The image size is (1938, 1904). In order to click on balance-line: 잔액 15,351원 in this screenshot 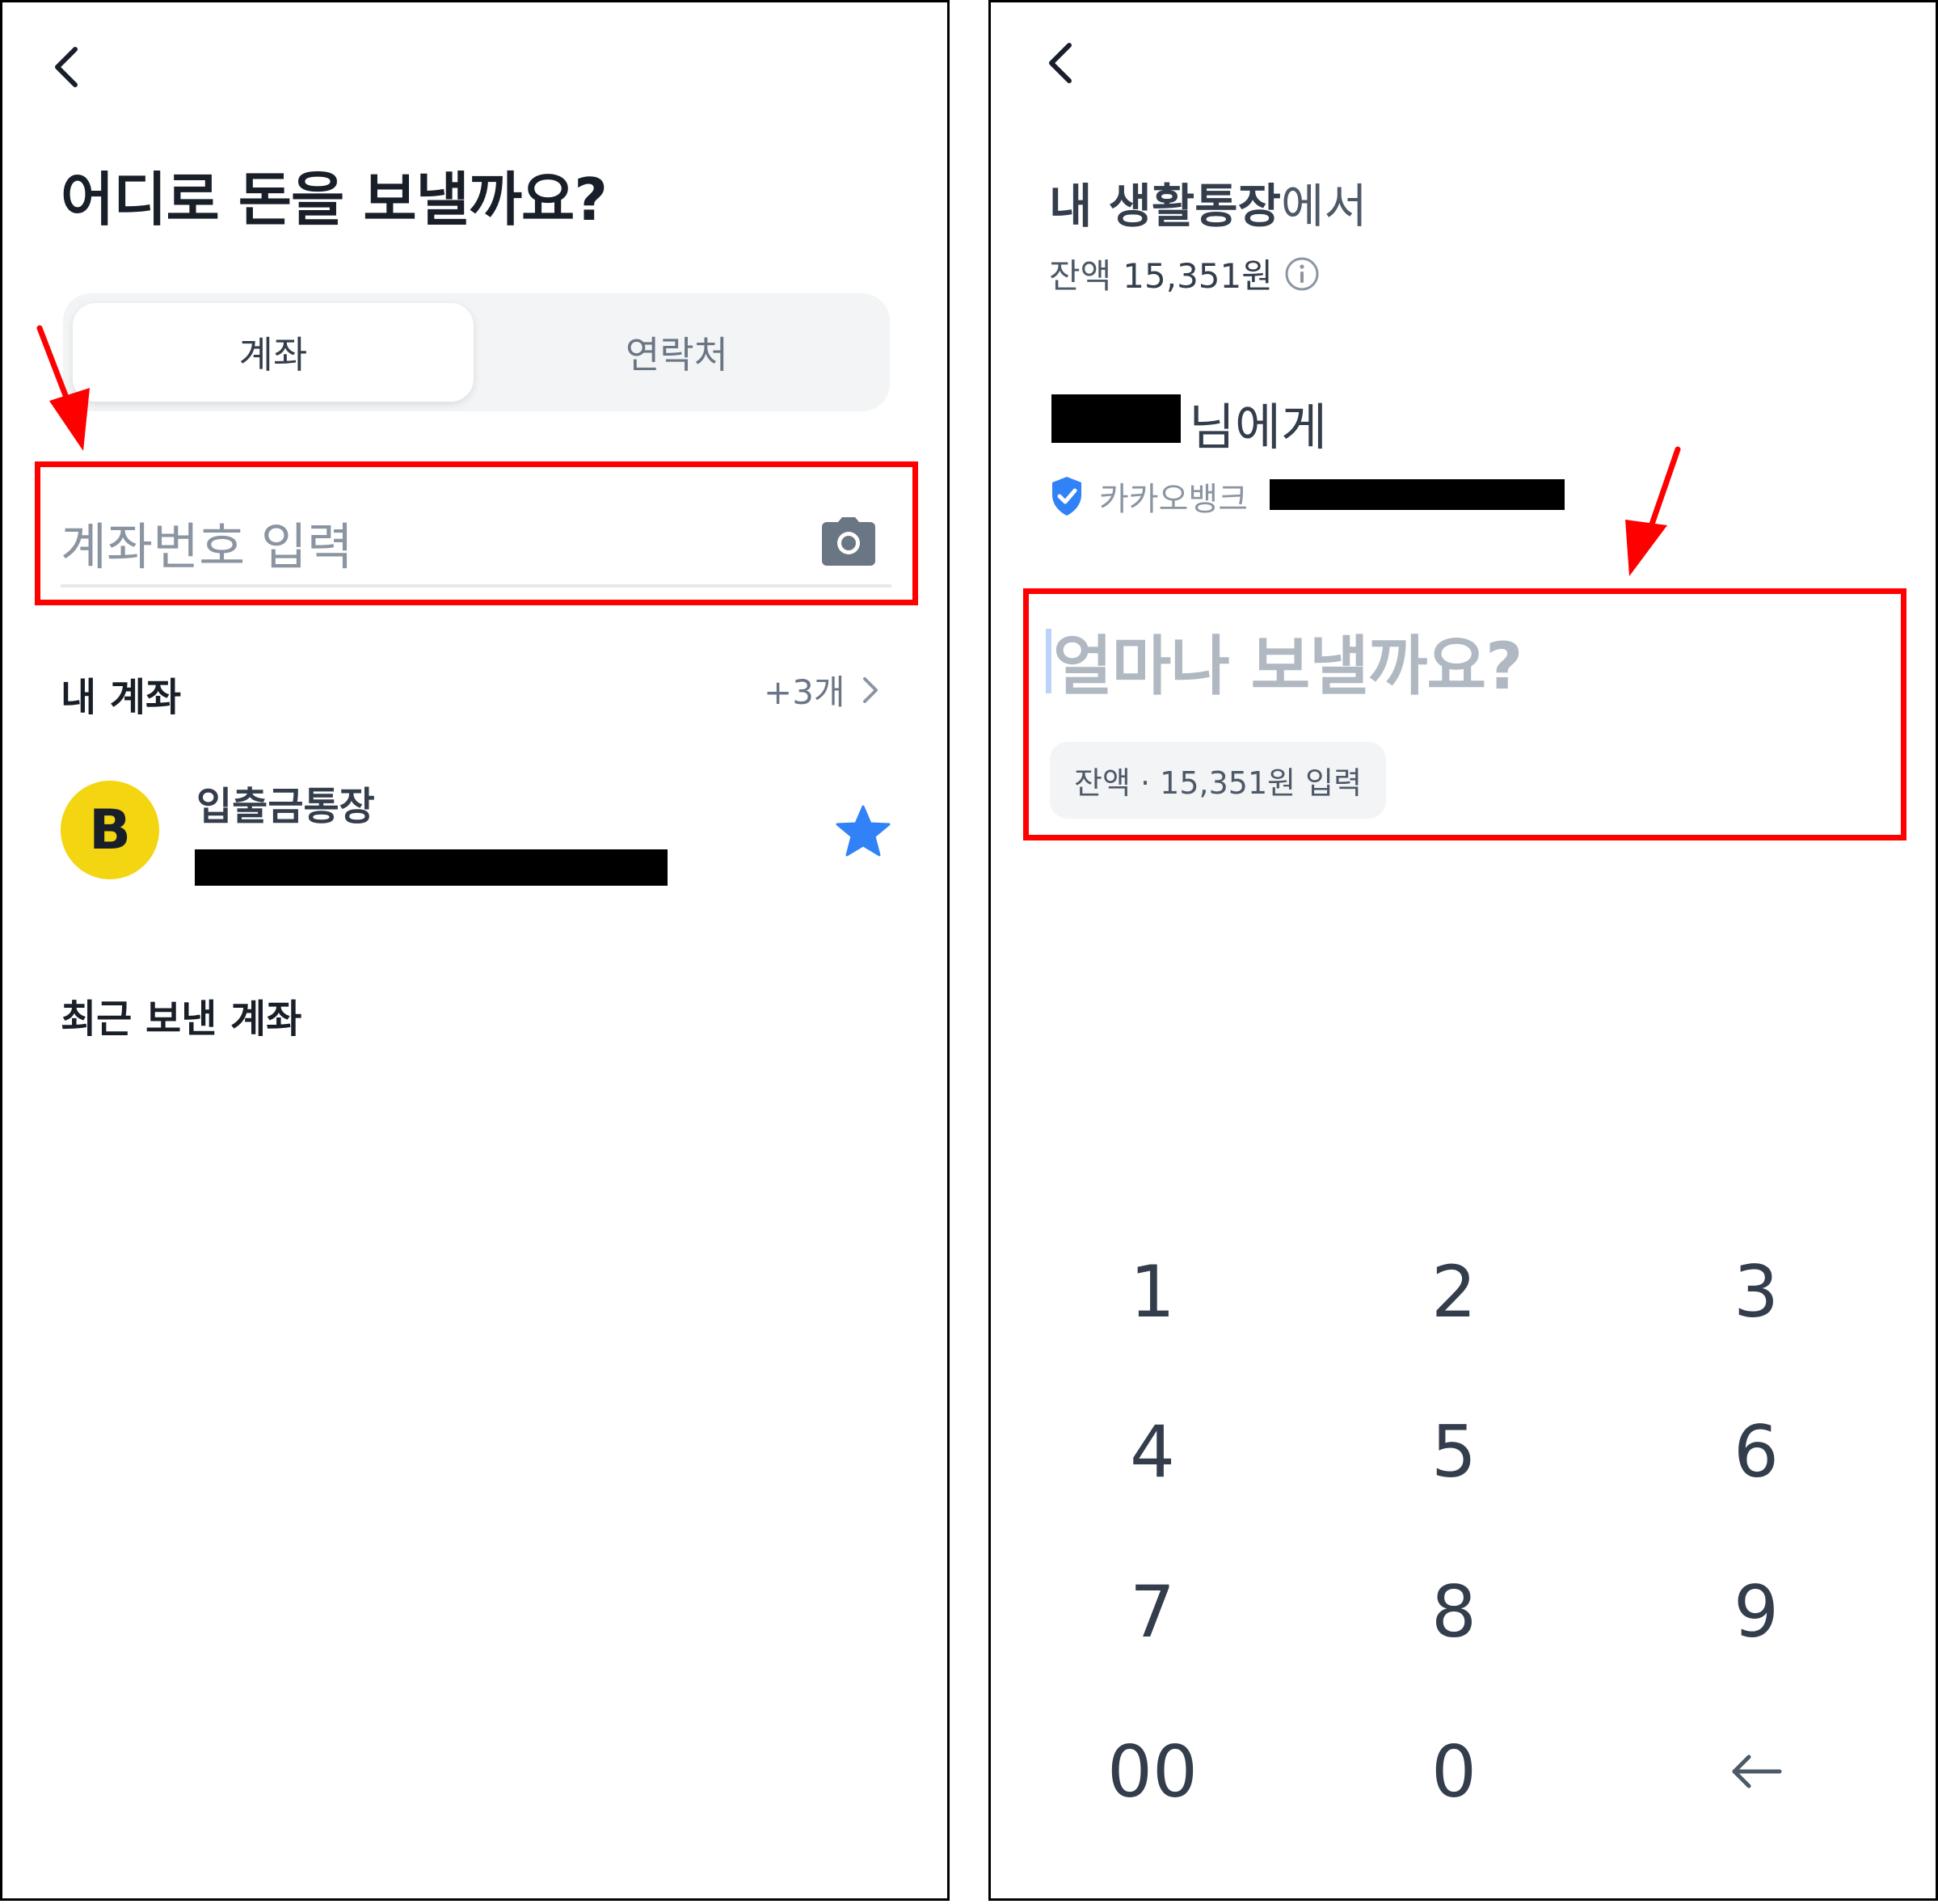, I will do `click(1184, 273)`.